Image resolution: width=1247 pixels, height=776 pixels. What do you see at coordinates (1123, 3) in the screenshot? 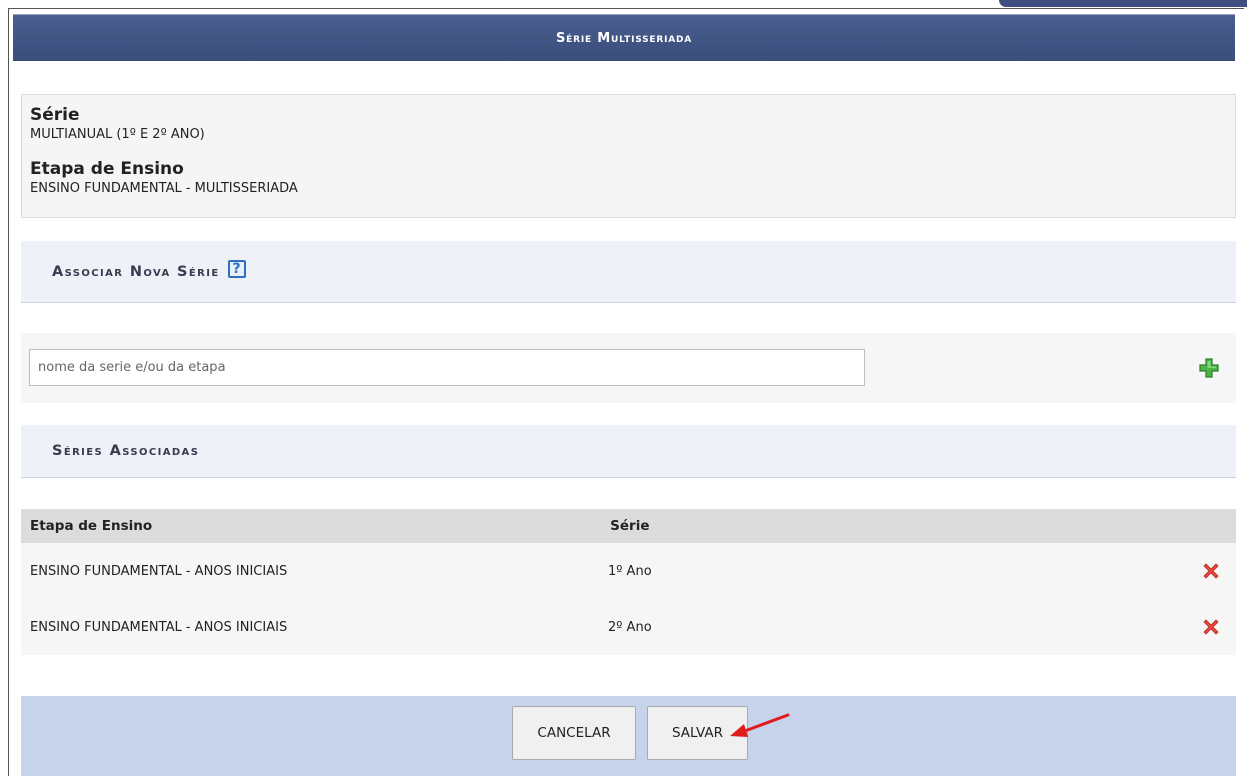
I see `top-corner-tab` at bounding box center [1123, 3].